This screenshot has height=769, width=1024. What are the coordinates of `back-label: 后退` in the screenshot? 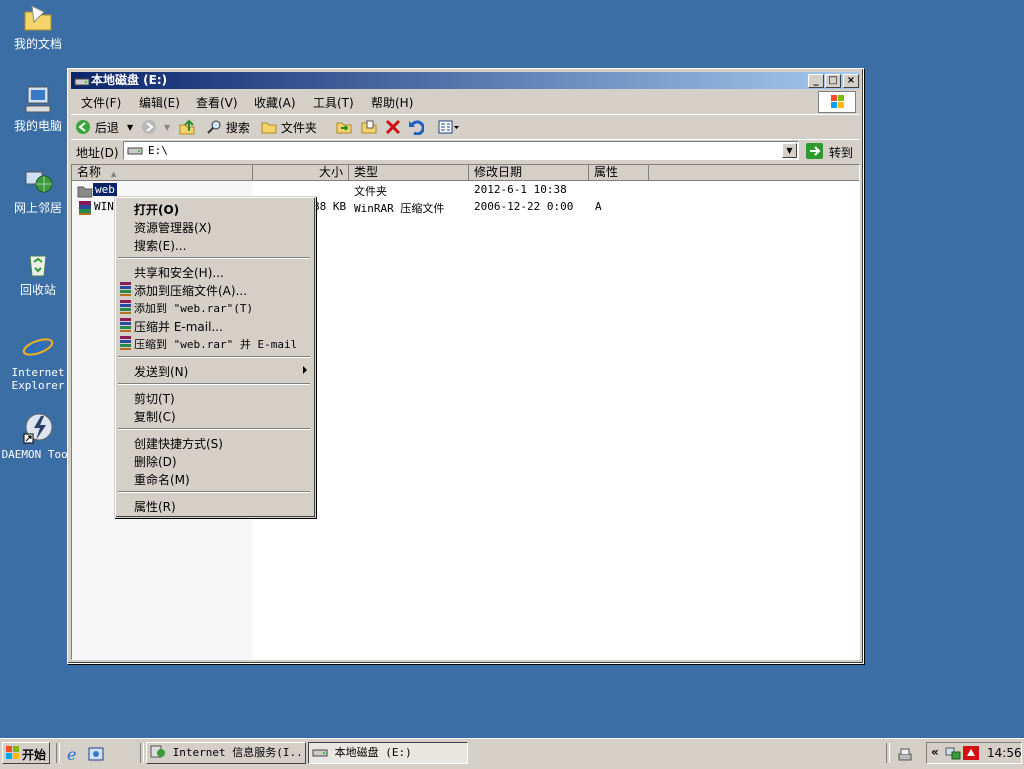 It's located at (106, 128).